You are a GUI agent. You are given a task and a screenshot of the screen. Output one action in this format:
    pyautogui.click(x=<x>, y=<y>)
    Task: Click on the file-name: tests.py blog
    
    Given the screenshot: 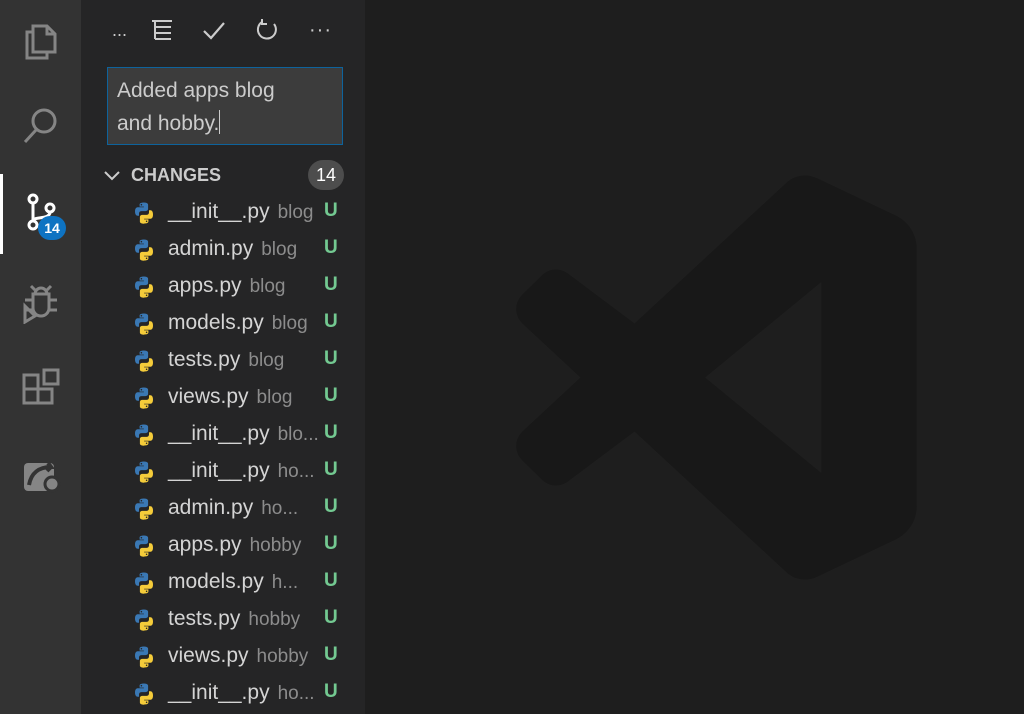 What is the action you would take?
    pyautogui.click(x=226, y=360)
    